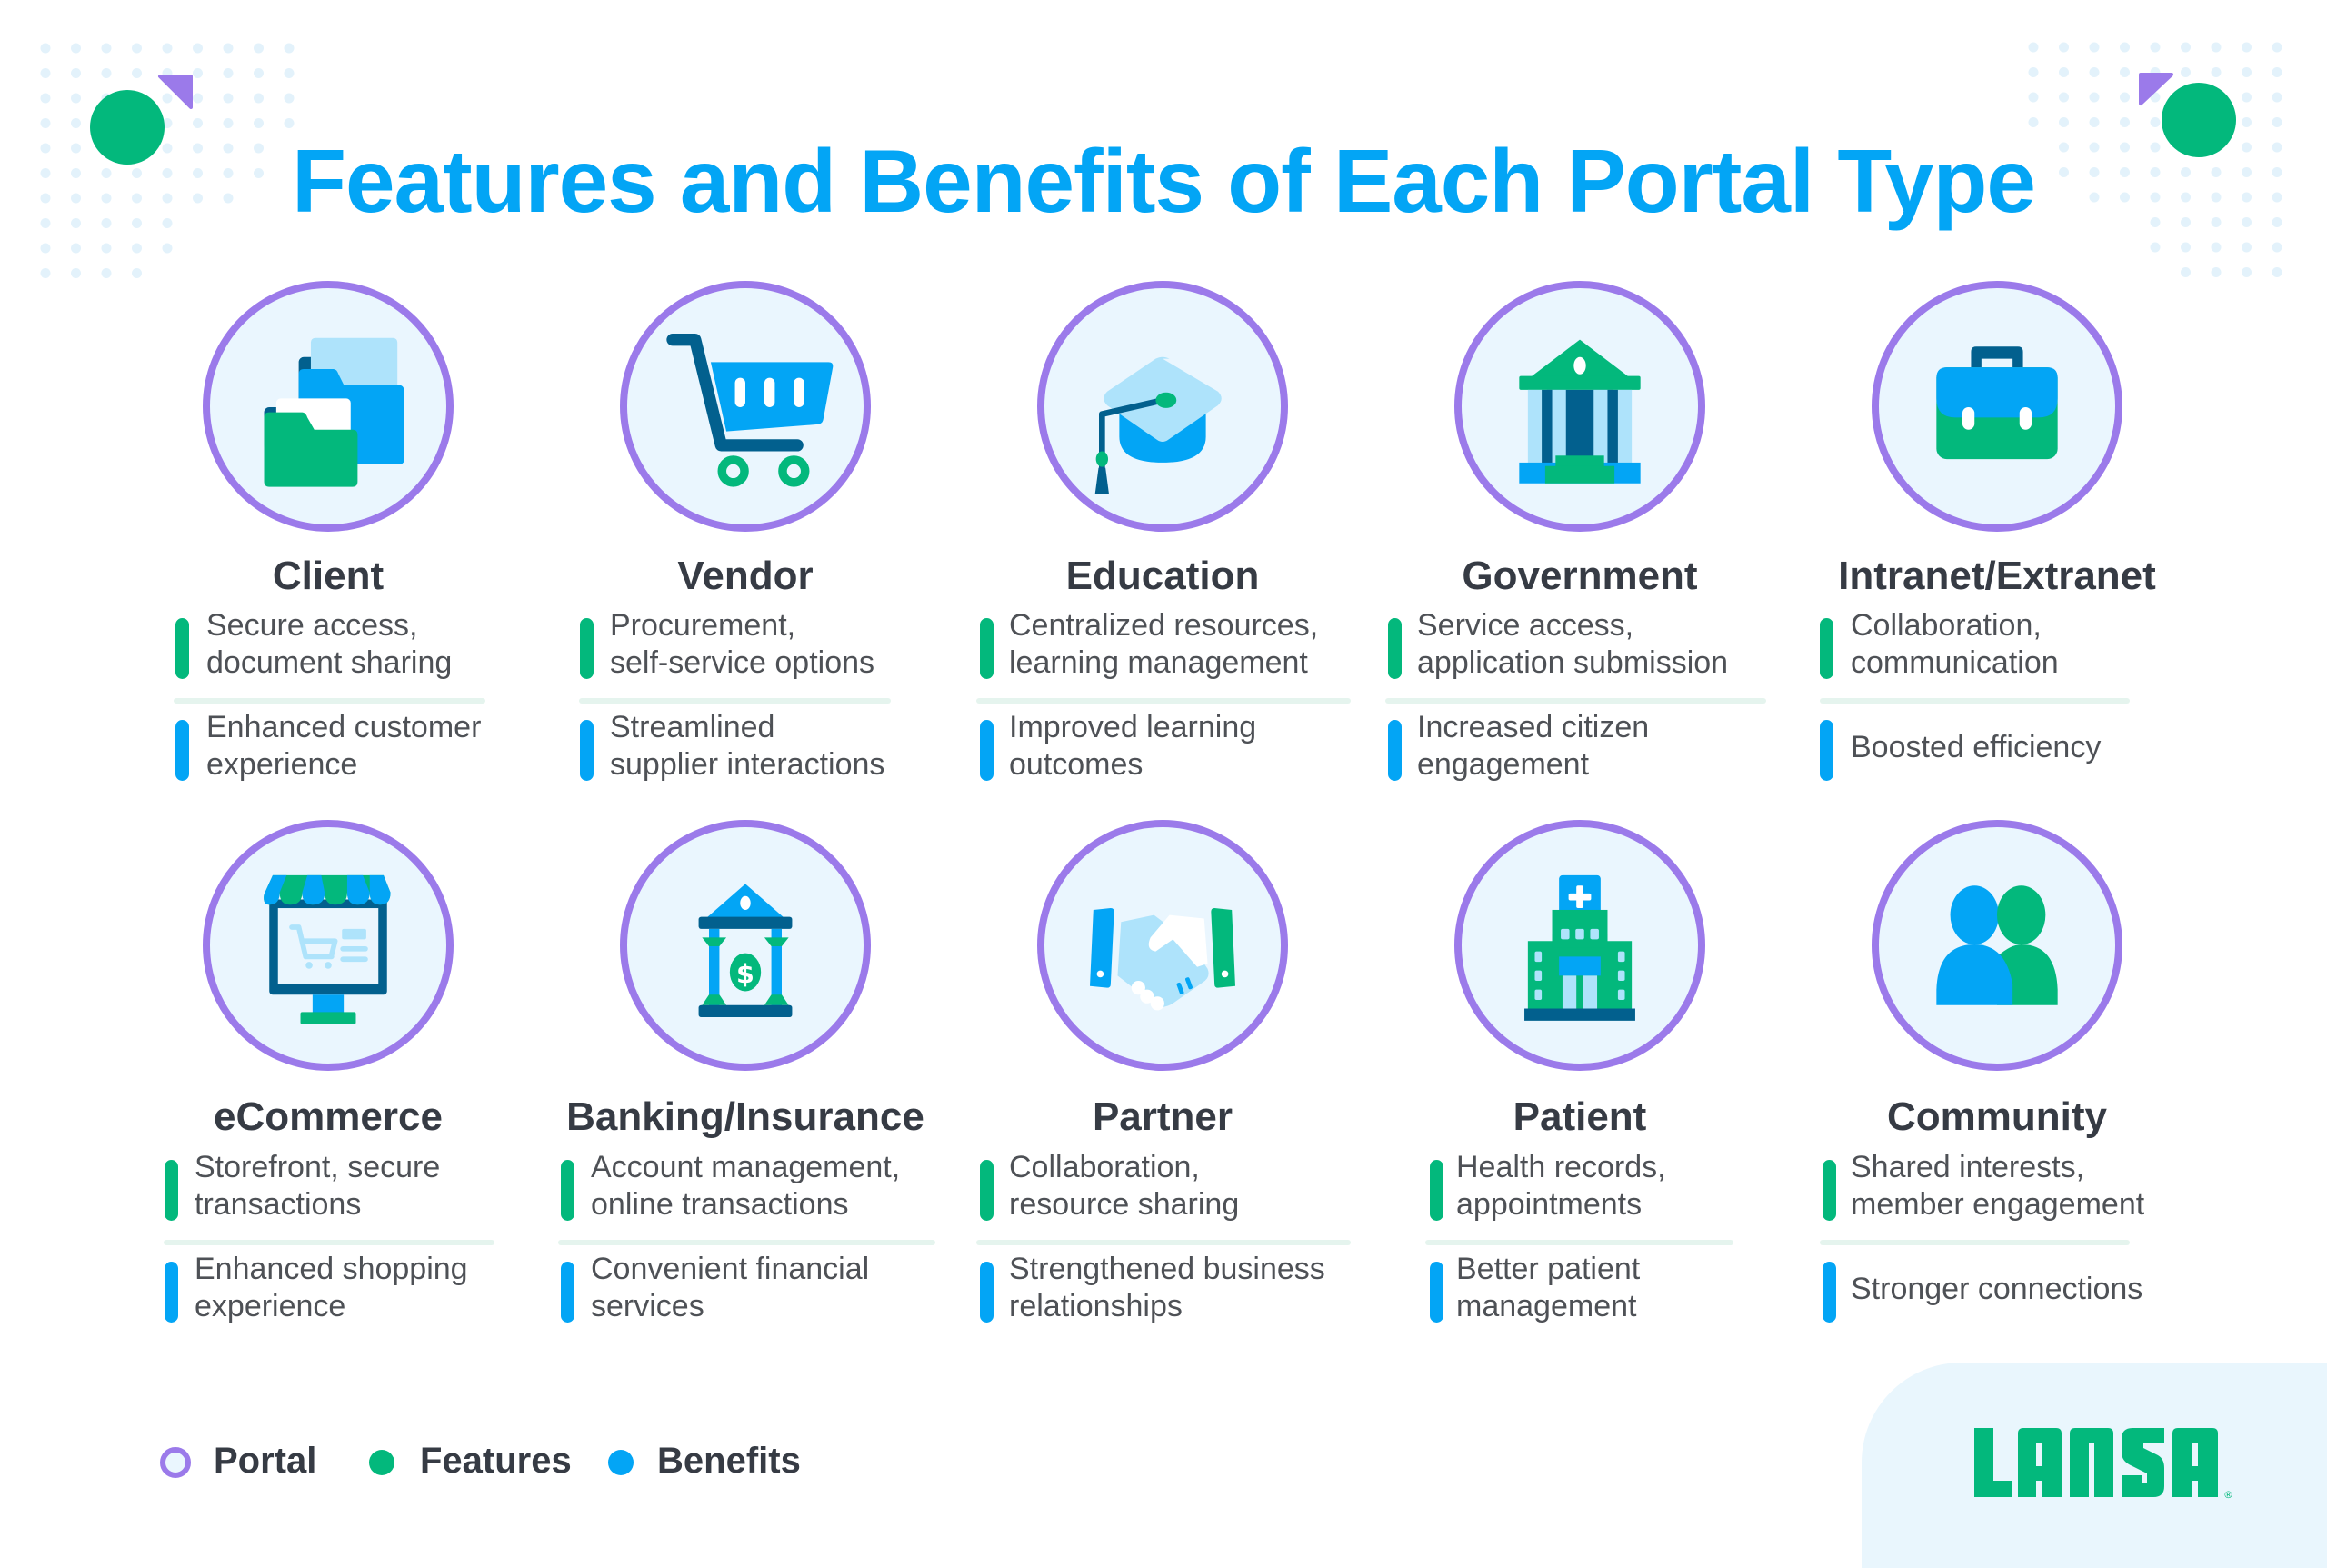 Image resolution: width=2327 pixels, height=1568 pixels. What do you see at coordinates (1998, 1204) in the screenshot?
I see `feature-line: member engagement` at bounding box center [1998, 1204].